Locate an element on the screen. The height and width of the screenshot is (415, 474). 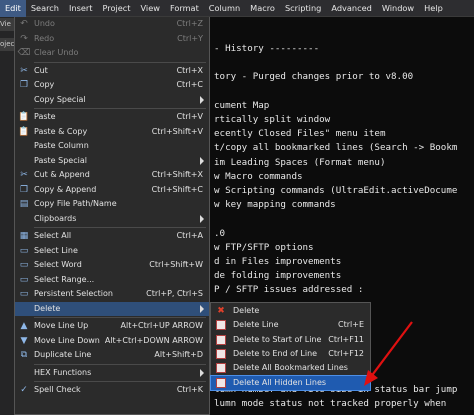
submenu-item-delete-to-start-of-line: Delete to Start of Line Ctrl+F11 is located at coordinates (290, 340).